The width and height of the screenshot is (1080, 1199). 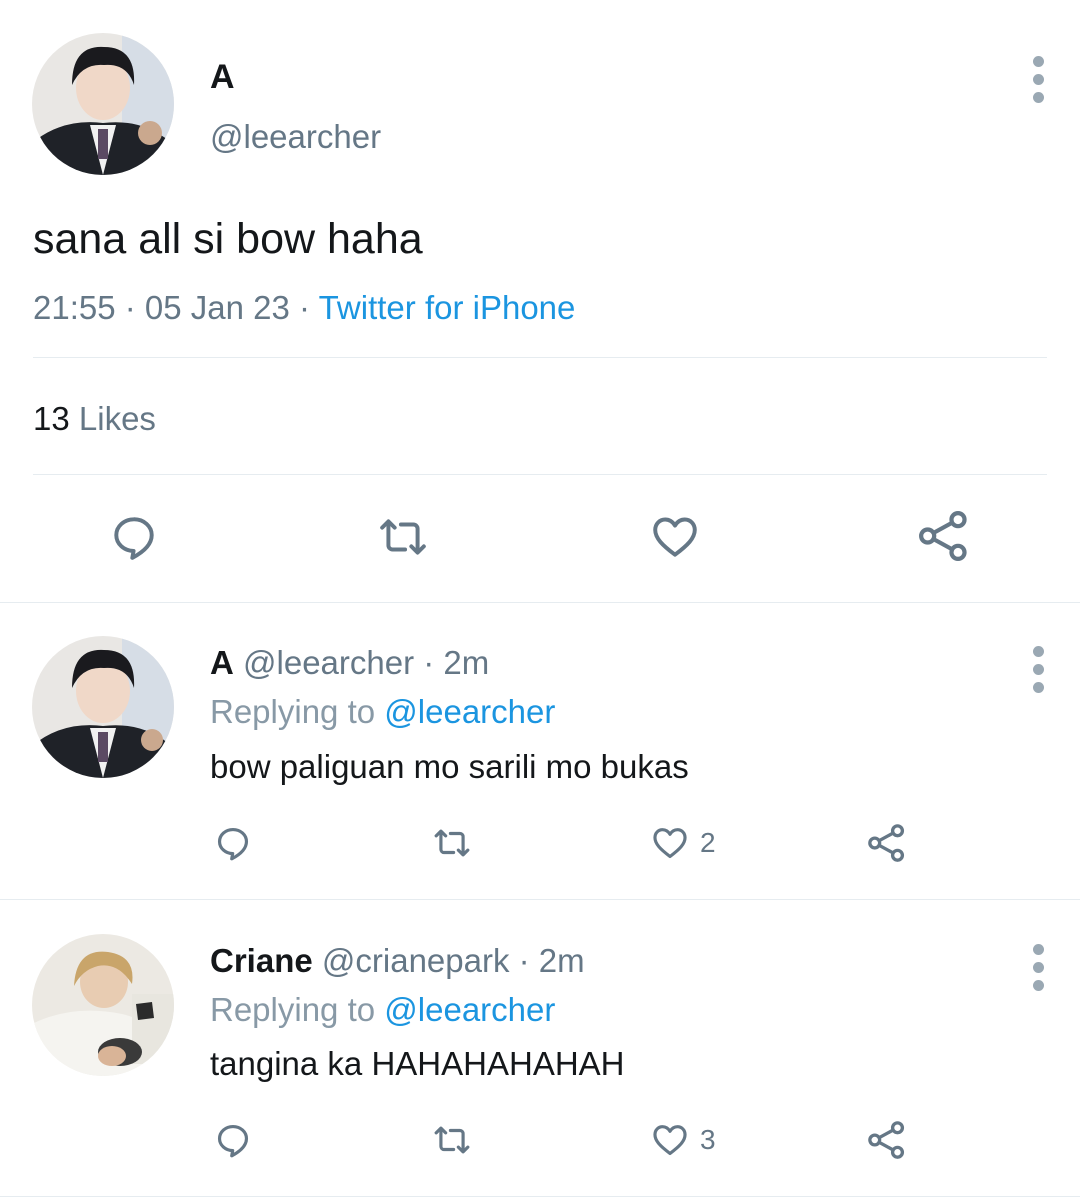 I want to click on reply-text: bow paliguan mo sarili mo bukas, so click(x=449, y=766).